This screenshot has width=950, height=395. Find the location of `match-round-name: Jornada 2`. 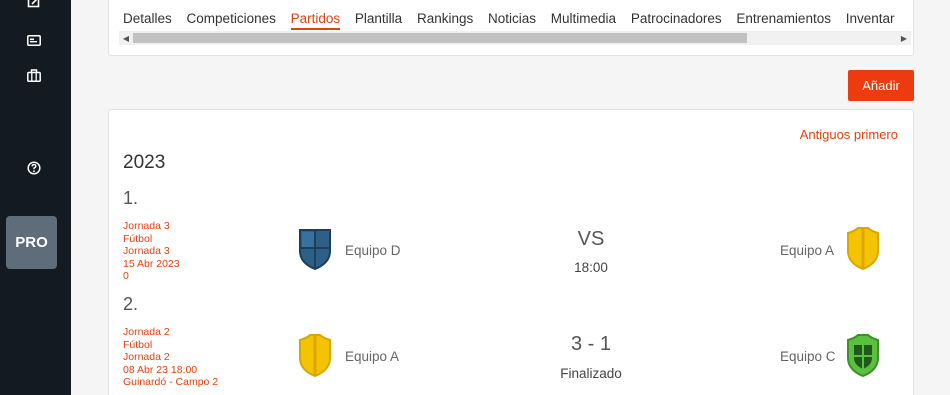

match-round-name: Jornada 2 is located at coordinates (146, 357).